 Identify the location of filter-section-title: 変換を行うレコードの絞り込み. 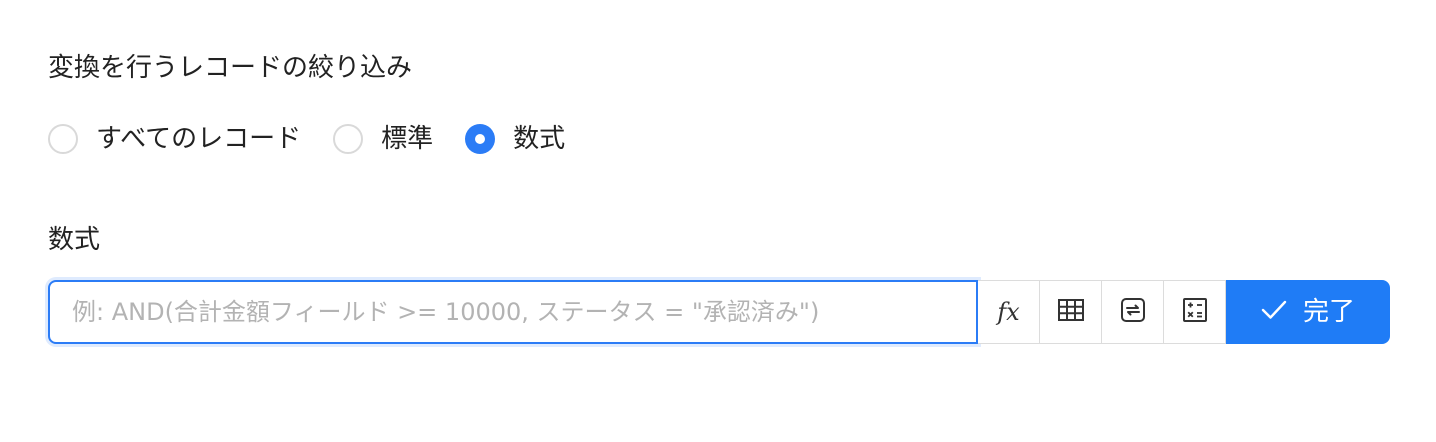
(230, 68).